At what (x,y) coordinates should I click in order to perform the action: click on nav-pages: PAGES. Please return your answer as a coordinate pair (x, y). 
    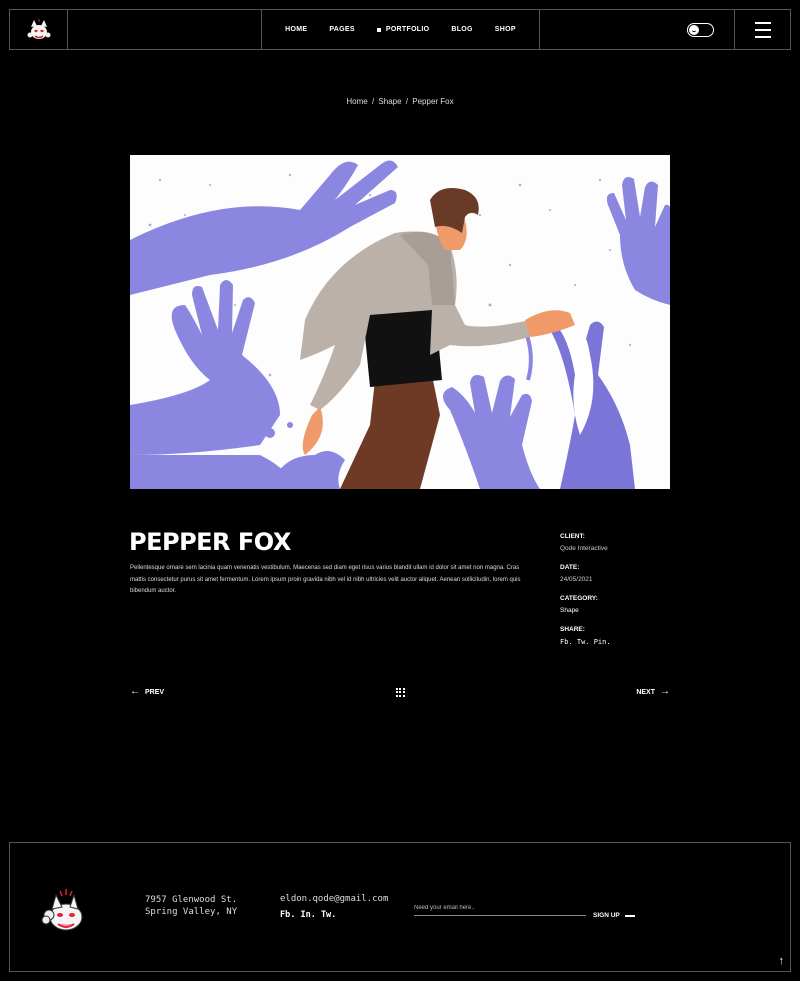
    Looking at the image, I should click on (342, 29).